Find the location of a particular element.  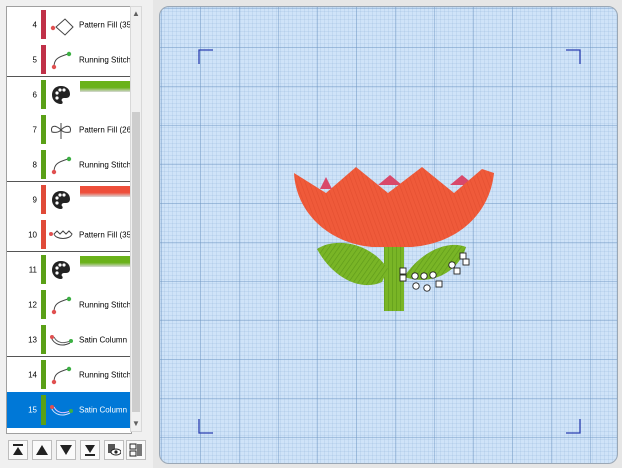

sequence-row-number: 6 is located at coordinates (34, 94).